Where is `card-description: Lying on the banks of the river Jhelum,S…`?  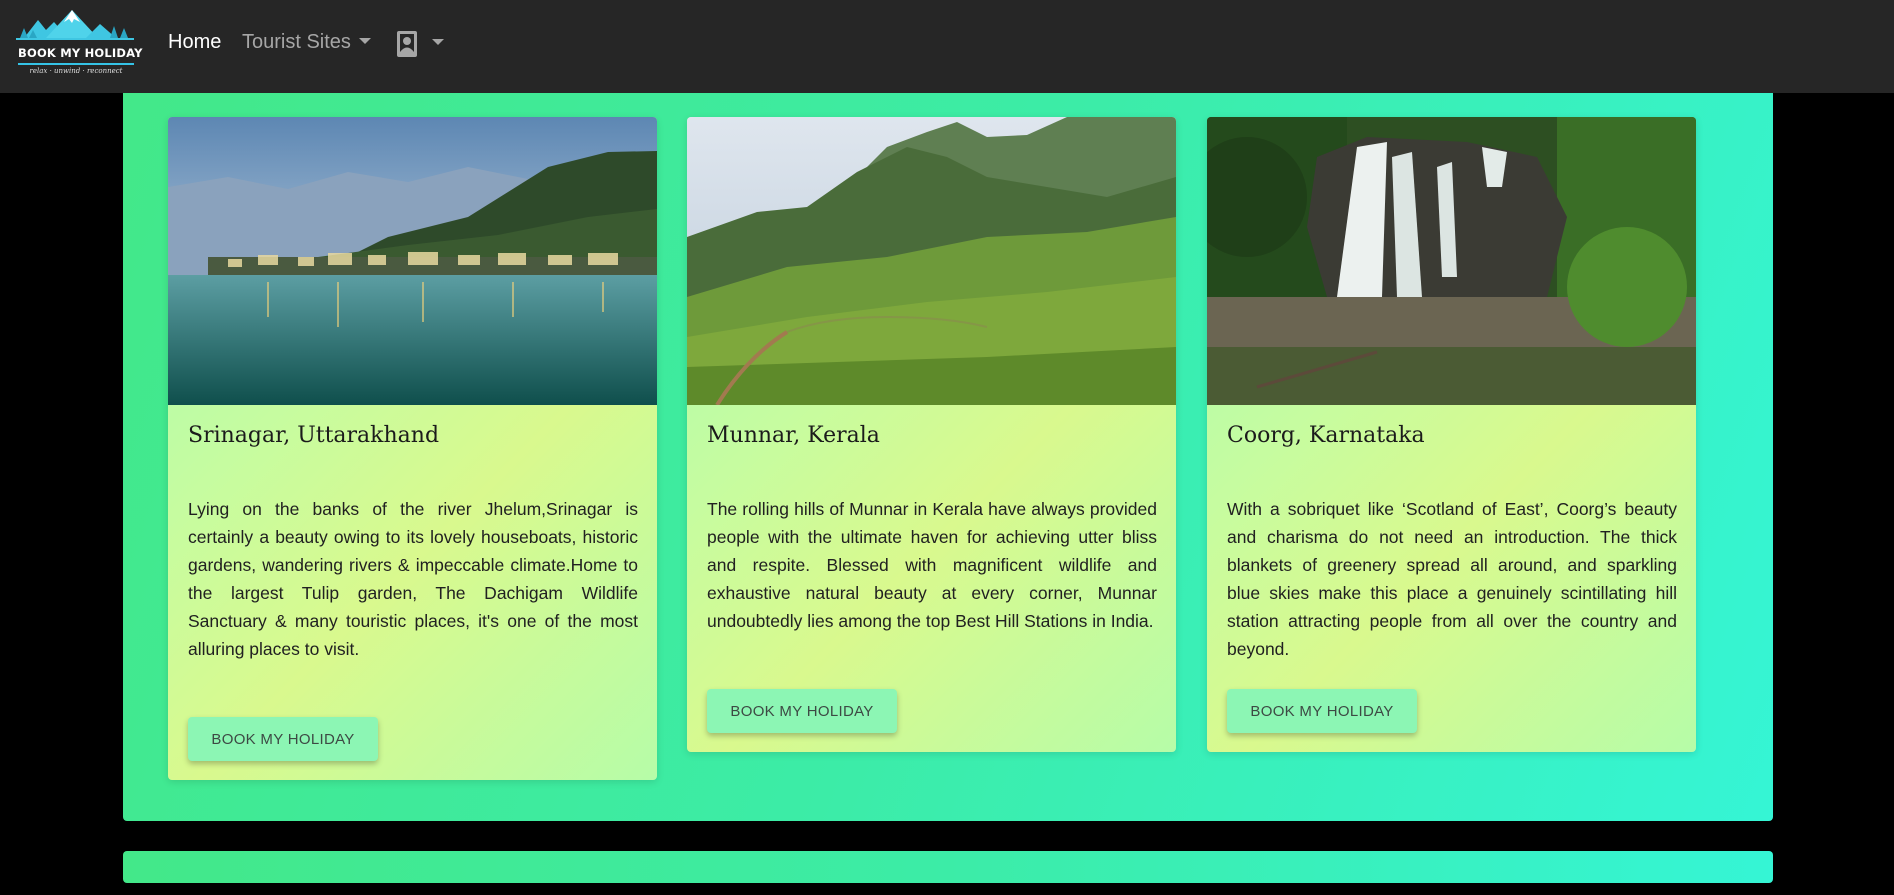 card-description: Lying on the banks of the river Jhelum,S… is located at coordinates (413, 579).